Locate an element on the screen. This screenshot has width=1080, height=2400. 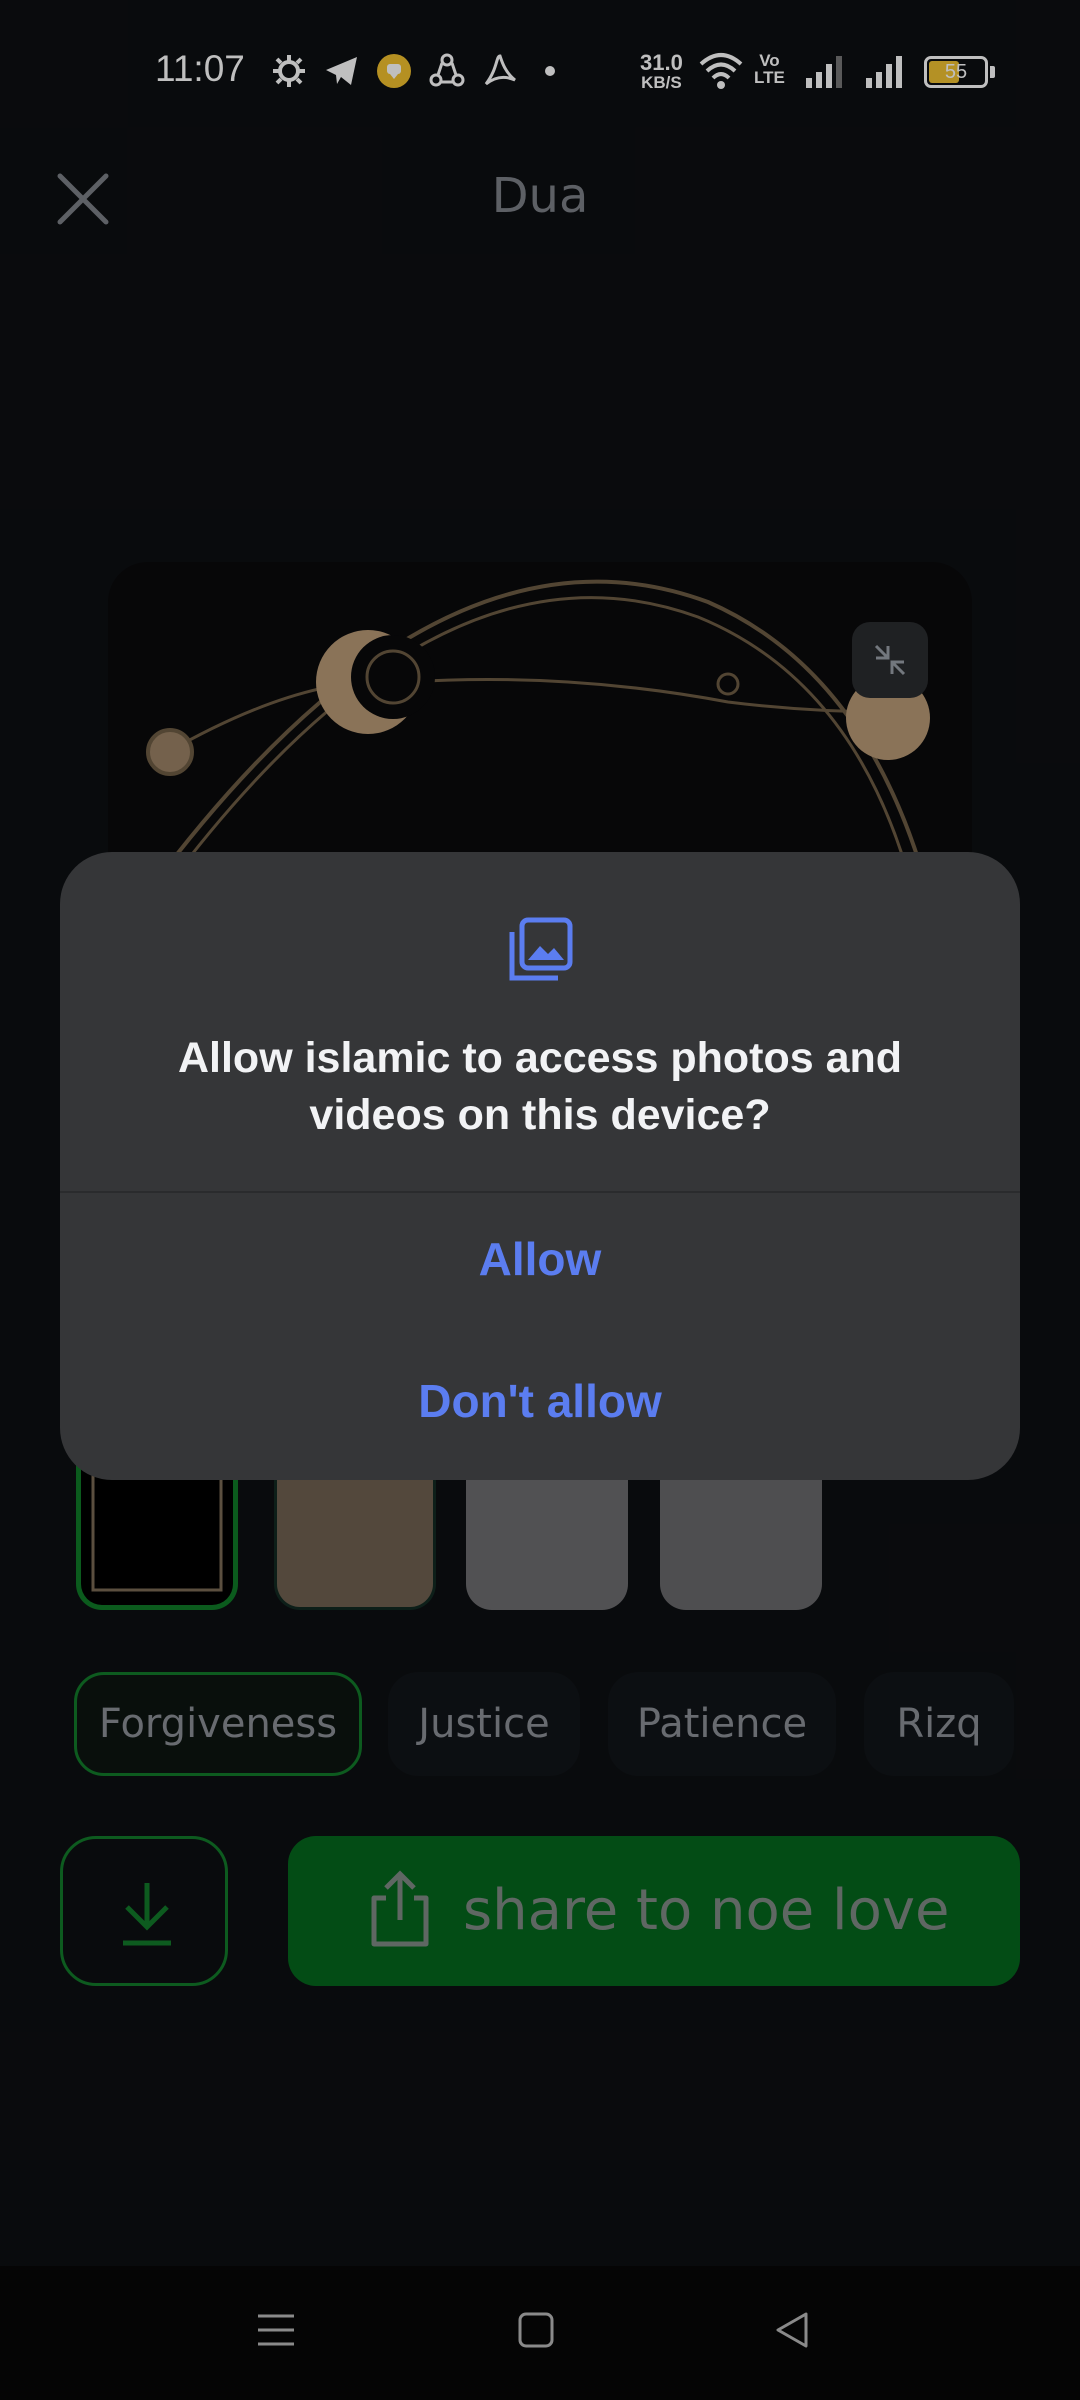
home-icon is located at coordinates (536, 2330).